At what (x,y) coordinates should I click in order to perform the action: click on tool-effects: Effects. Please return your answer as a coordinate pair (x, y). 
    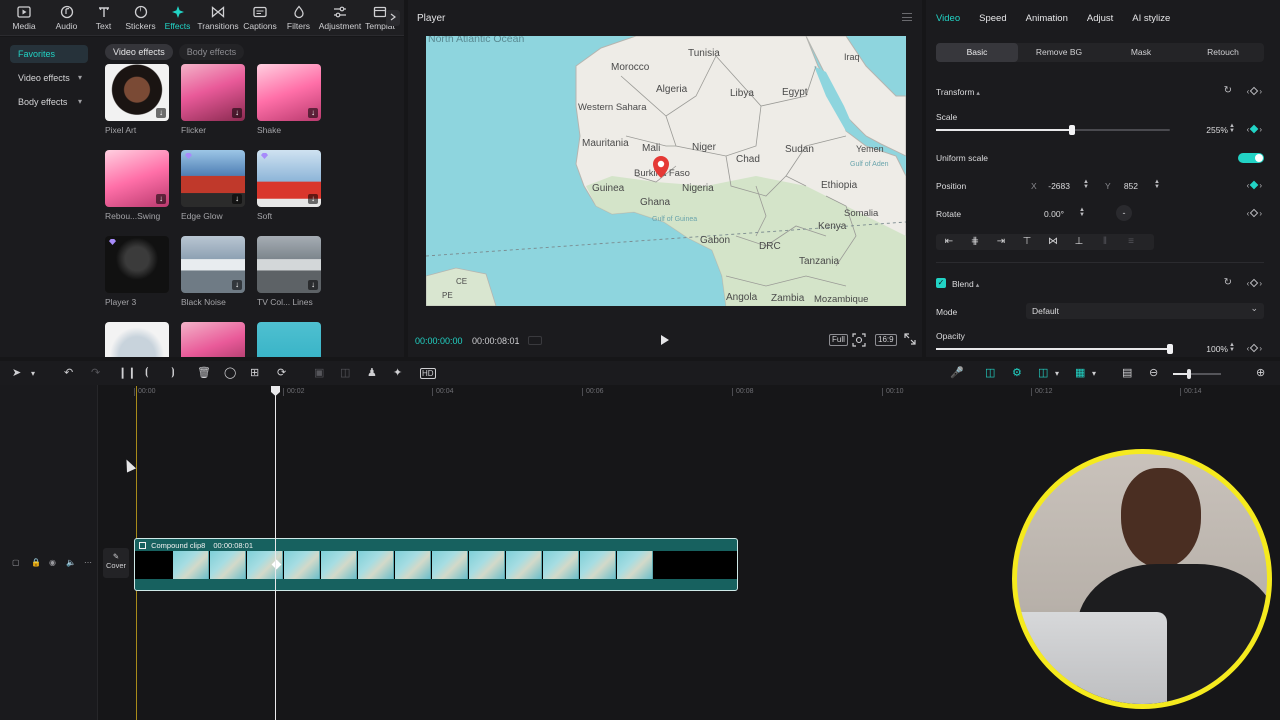
    Looking at the image, I should click on (177, 18).